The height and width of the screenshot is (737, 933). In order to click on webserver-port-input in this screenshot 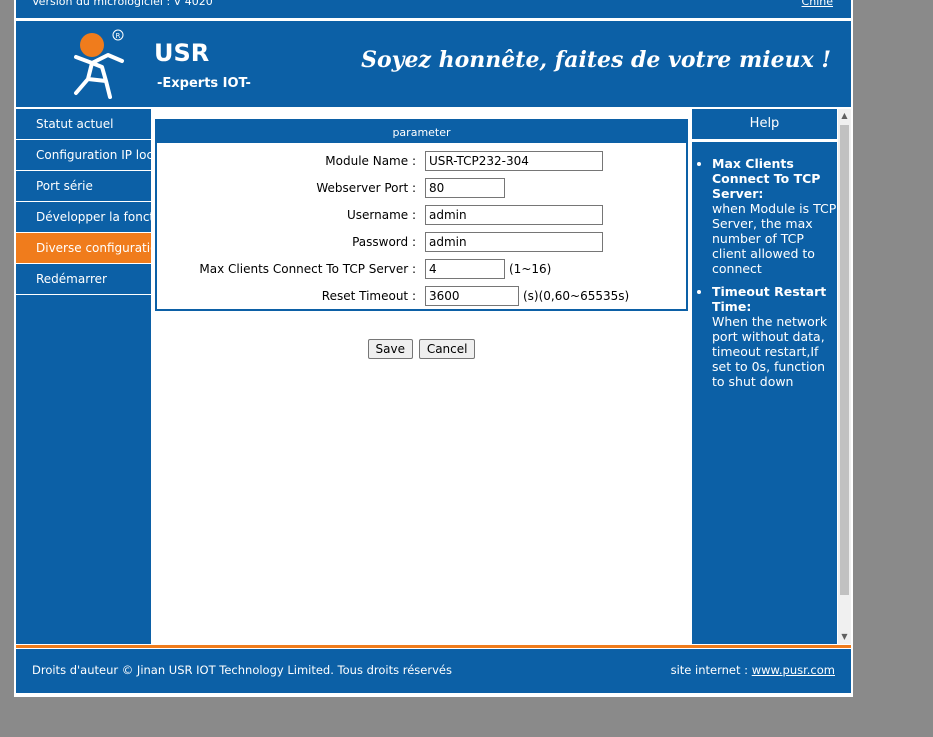, I will do `click(465, 188)`.